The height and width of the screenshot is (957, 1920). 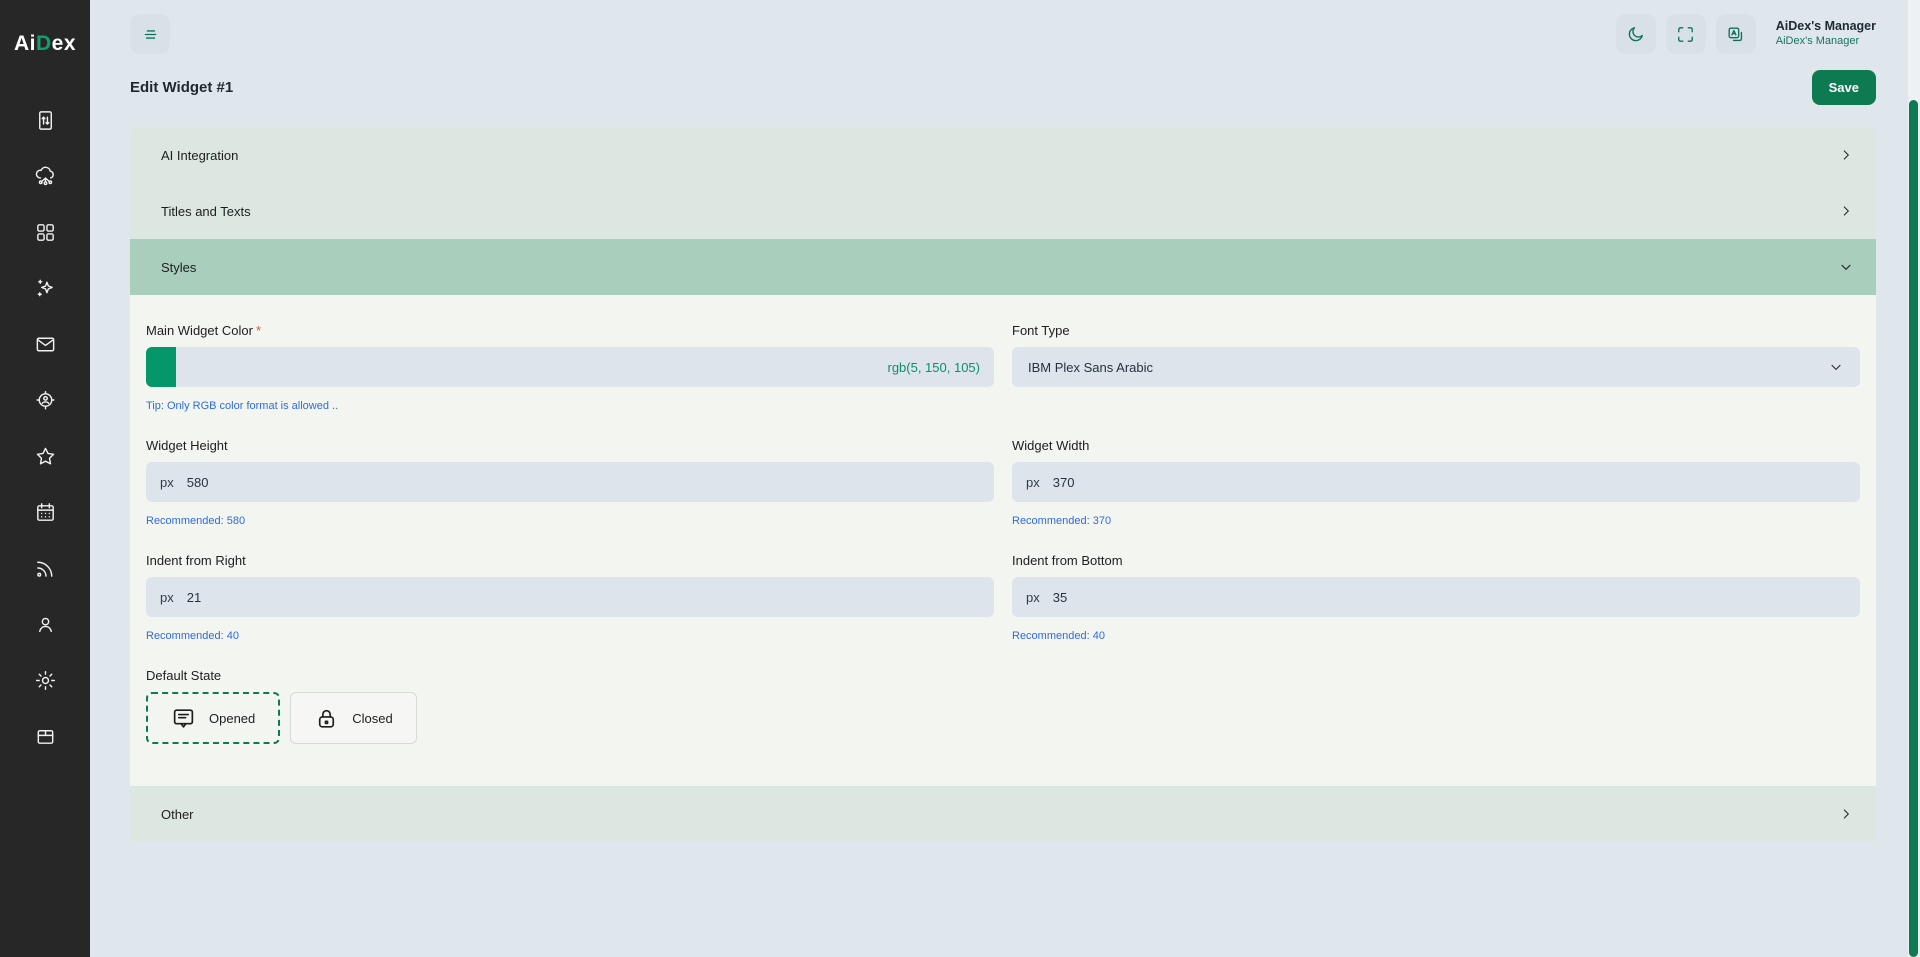 I want to click on sidebar-item-settings, so click(x=45, y=680).